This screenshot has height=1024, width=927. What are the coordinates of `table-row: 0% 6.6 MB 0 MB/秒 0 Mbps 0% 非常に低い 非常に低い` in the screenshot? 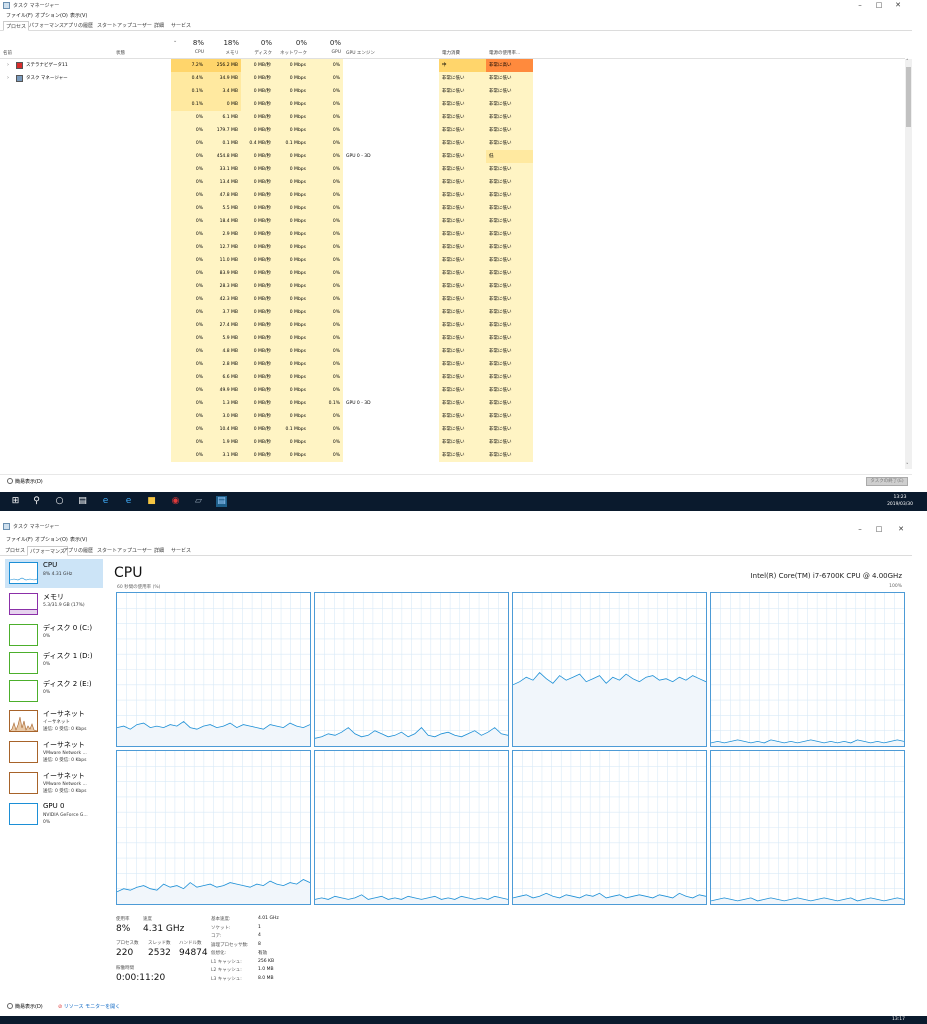 It's located at (452, 377).